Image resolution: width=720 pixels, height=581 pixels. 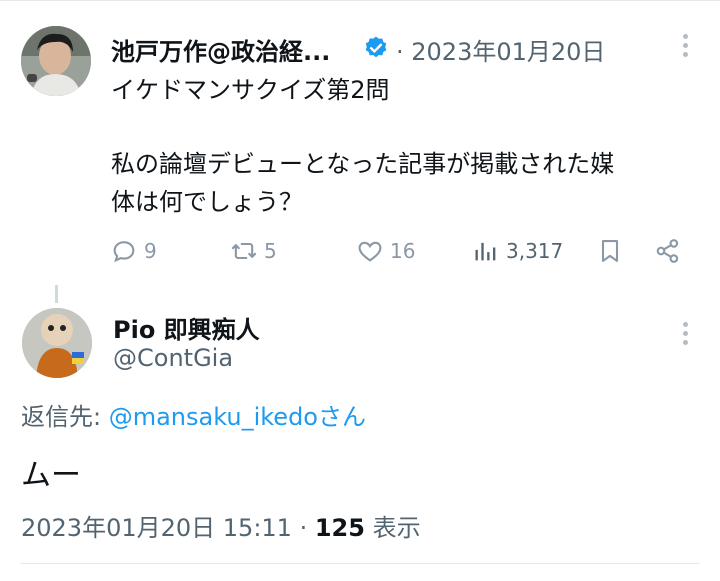 I want to click on bookmark-button, so click(x=610, y=251).